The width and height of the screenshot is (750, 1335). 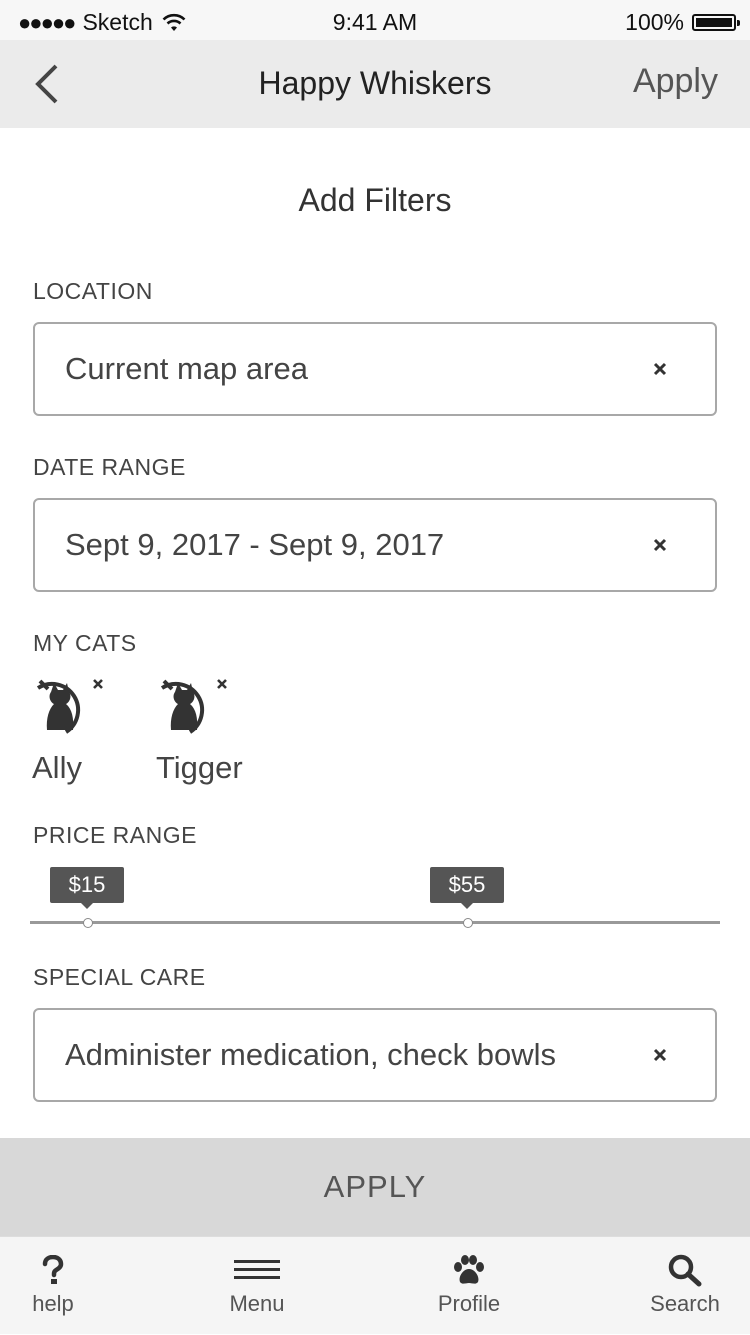 What do you see at coordinates (109, 467) in the screenshot?
I see `date-range-label: DATE RANGE` at bounding box center [109, 467].